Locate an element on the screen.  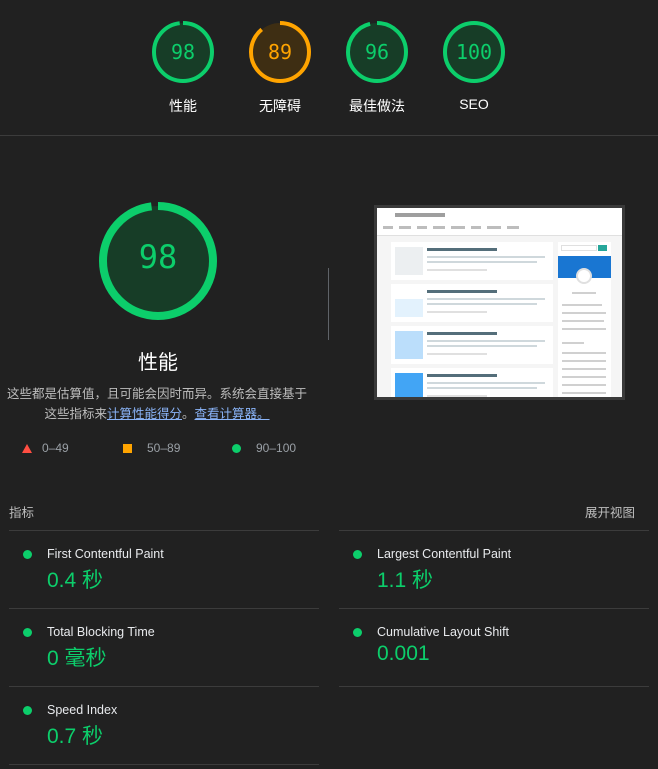
metric-name: Total Blocking Time is located at coordinates (101, 632).